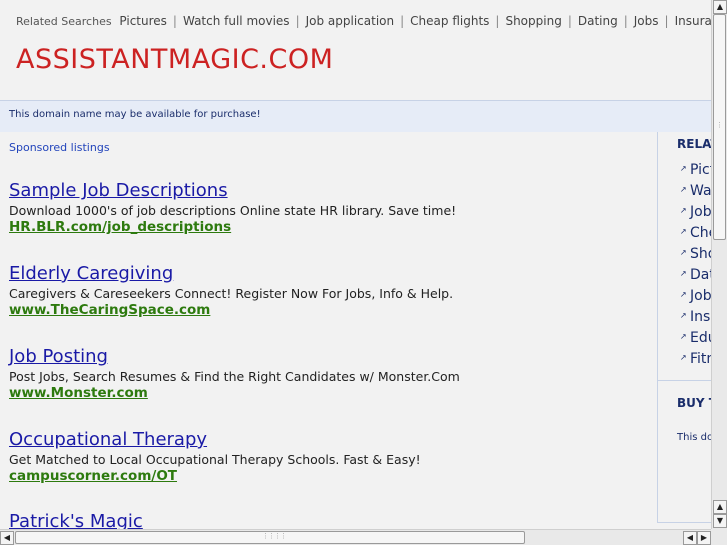  I want to click on listing-url-link: campuscorner.com/OT, so click(215, 476).